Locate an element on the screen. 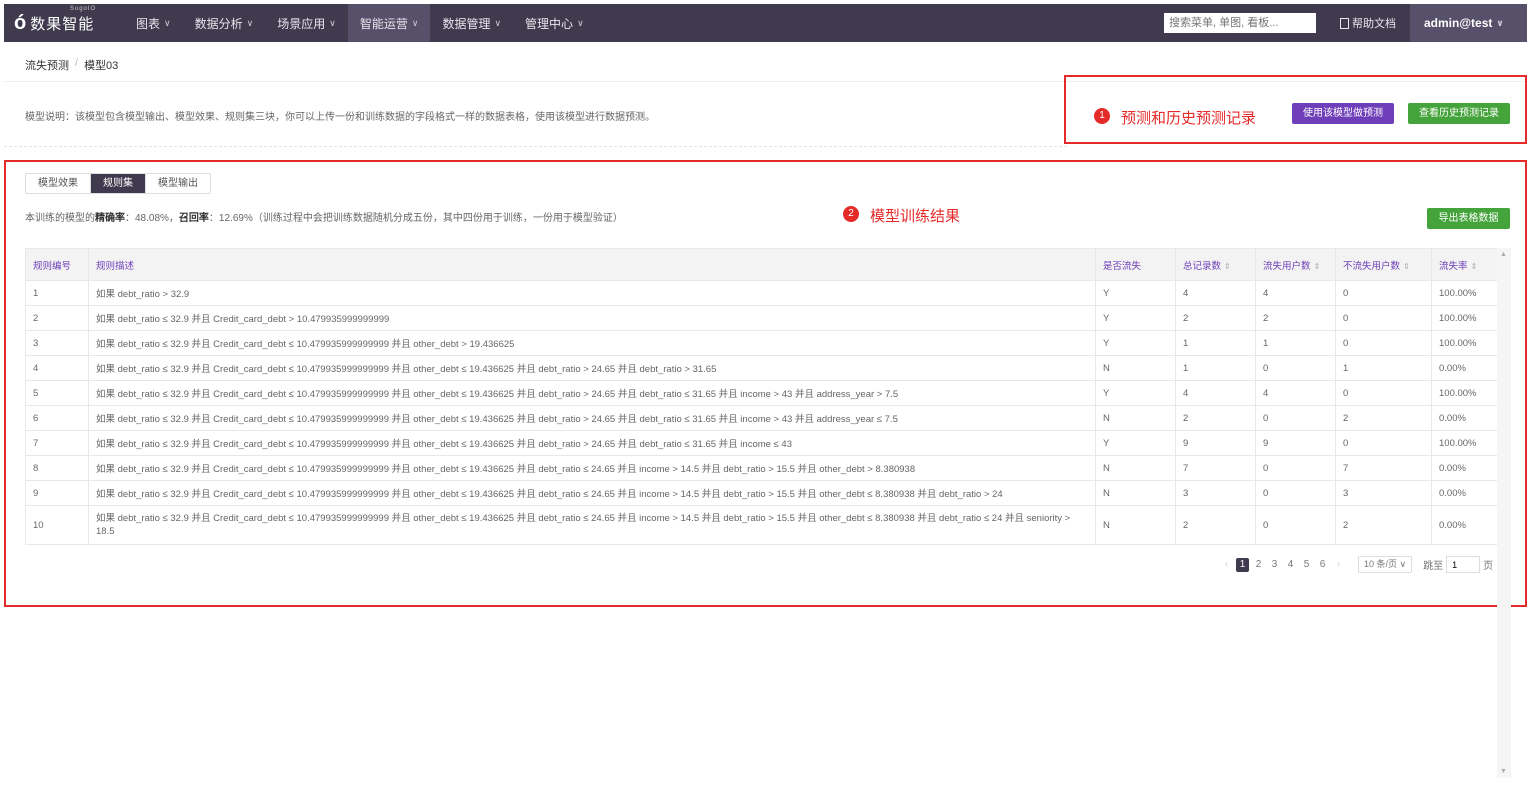 Image resolution: width=1531 pixels, height=789 pixels. table-cell: 7 is located at coordinates (57, 443).